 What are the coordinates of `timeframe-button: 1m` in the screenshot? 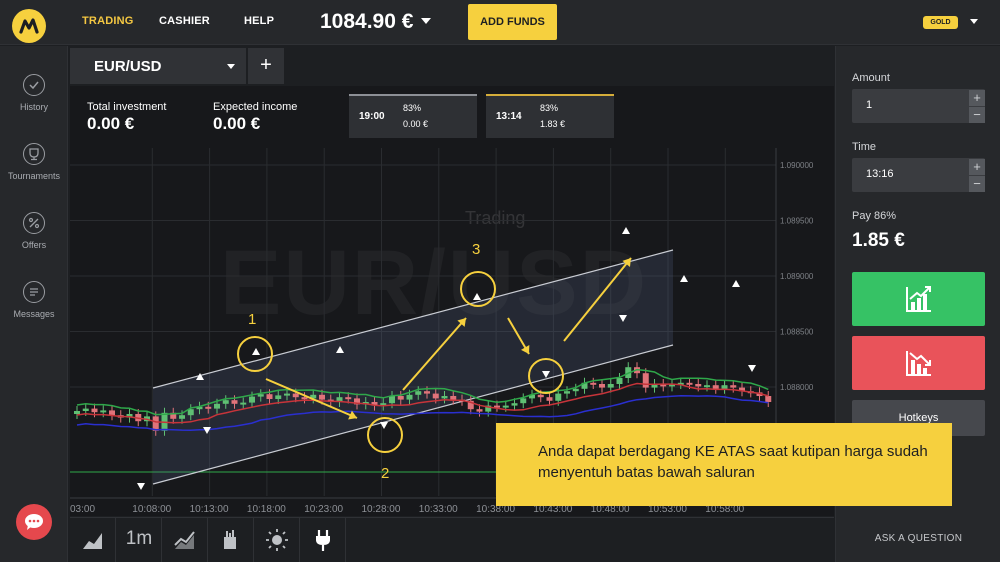 It's located at (139, 540).